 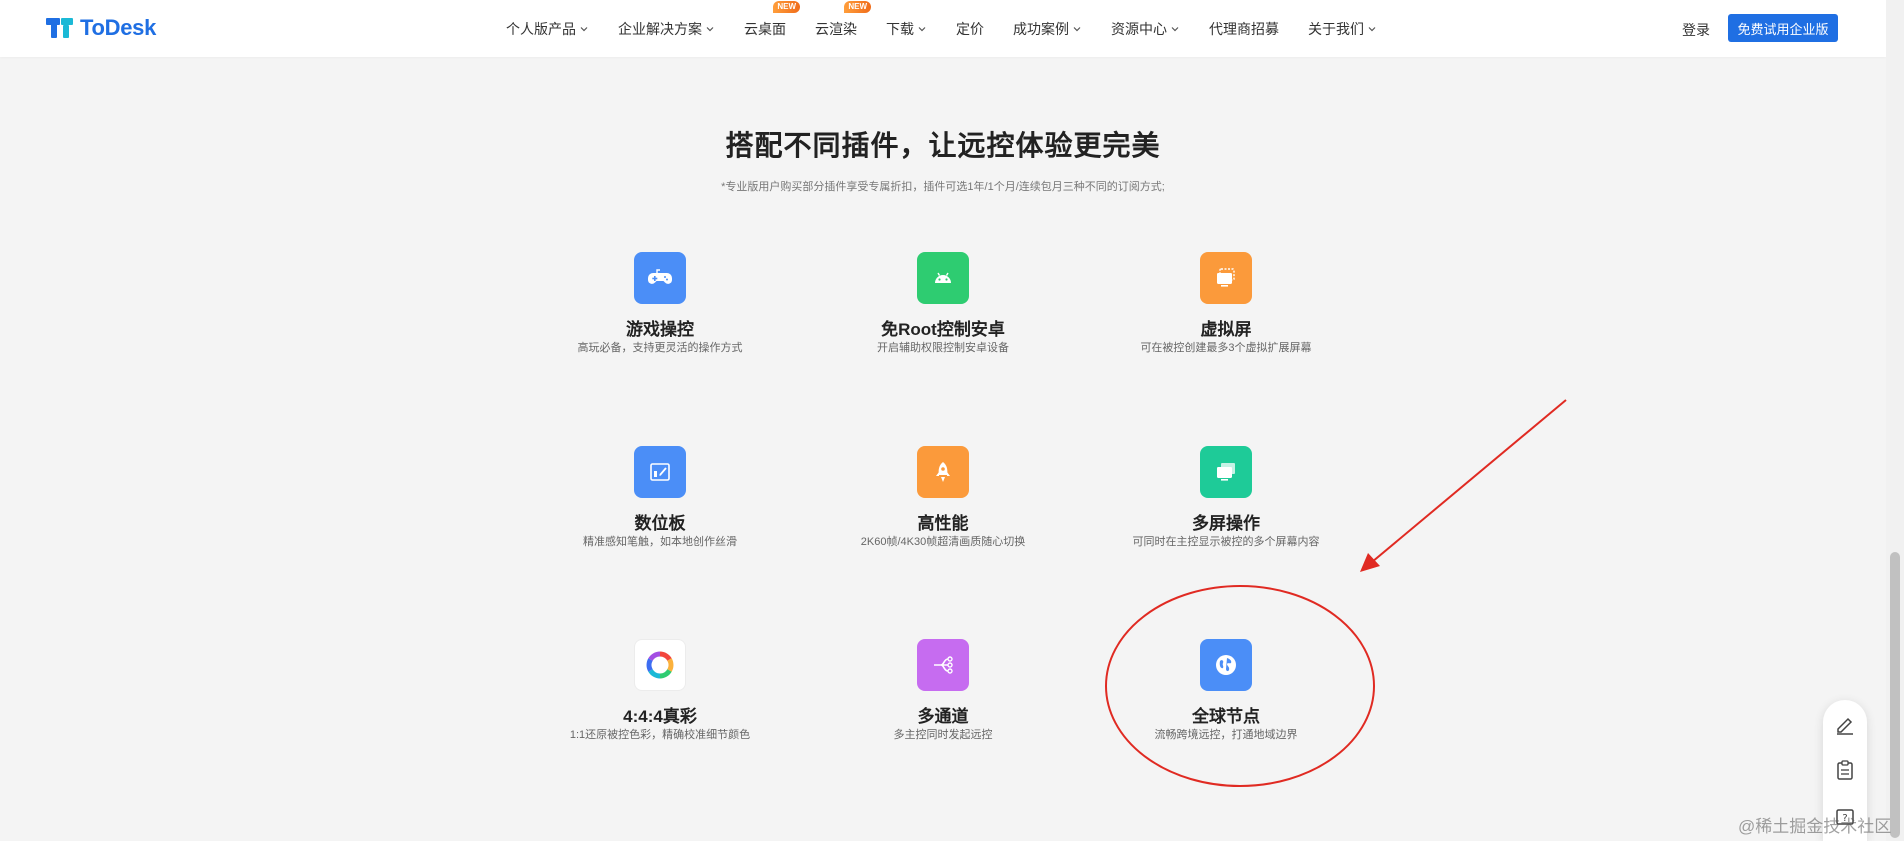 What do you see at coordinates (943, 542) in the screenshot?
I see `plugin-desc: 2K60帧/4K30帧超清画质随心切换` at bounding box center [943, 542].